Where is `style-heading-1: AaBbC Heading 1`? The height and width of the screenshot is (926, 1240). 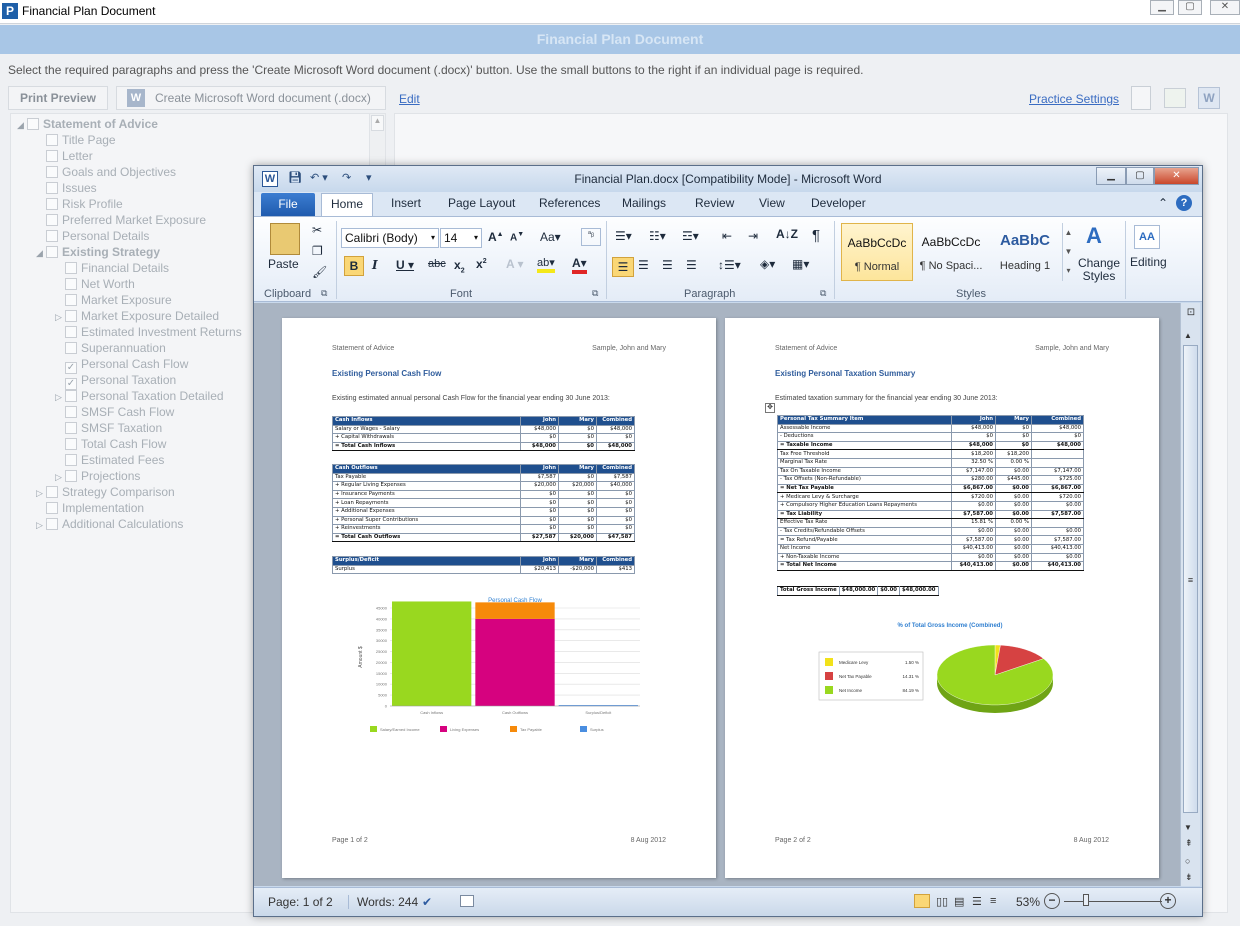
style-heading-1: AaBbC Heading 1 is located at coordinates (1025, 252).